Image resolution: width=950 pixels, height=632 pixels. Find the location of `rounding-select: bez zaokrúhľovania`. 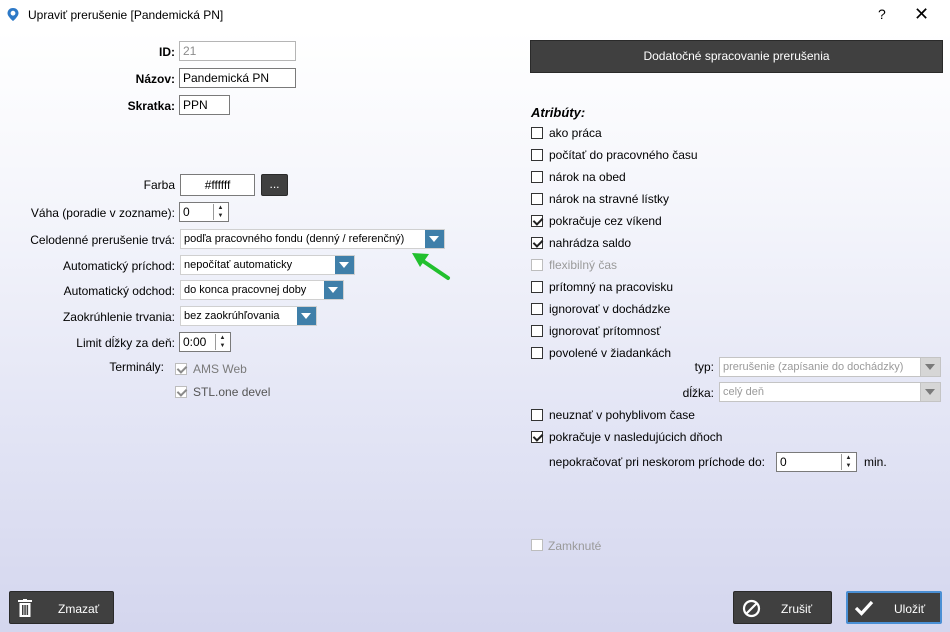

rounding-select: bez zaokrúhľovania is located at coordinates (248, 316).